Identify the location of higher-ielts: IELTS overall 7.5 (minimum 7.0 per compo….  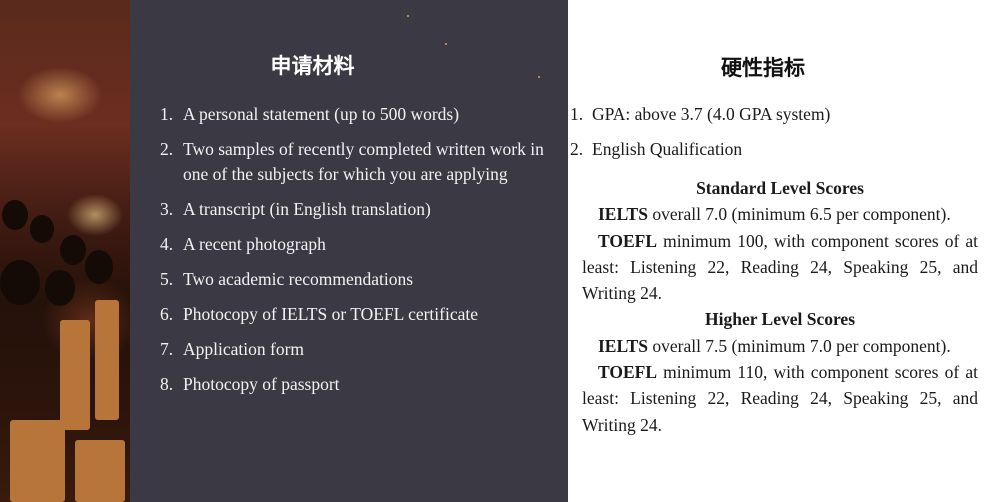
(774, 345).